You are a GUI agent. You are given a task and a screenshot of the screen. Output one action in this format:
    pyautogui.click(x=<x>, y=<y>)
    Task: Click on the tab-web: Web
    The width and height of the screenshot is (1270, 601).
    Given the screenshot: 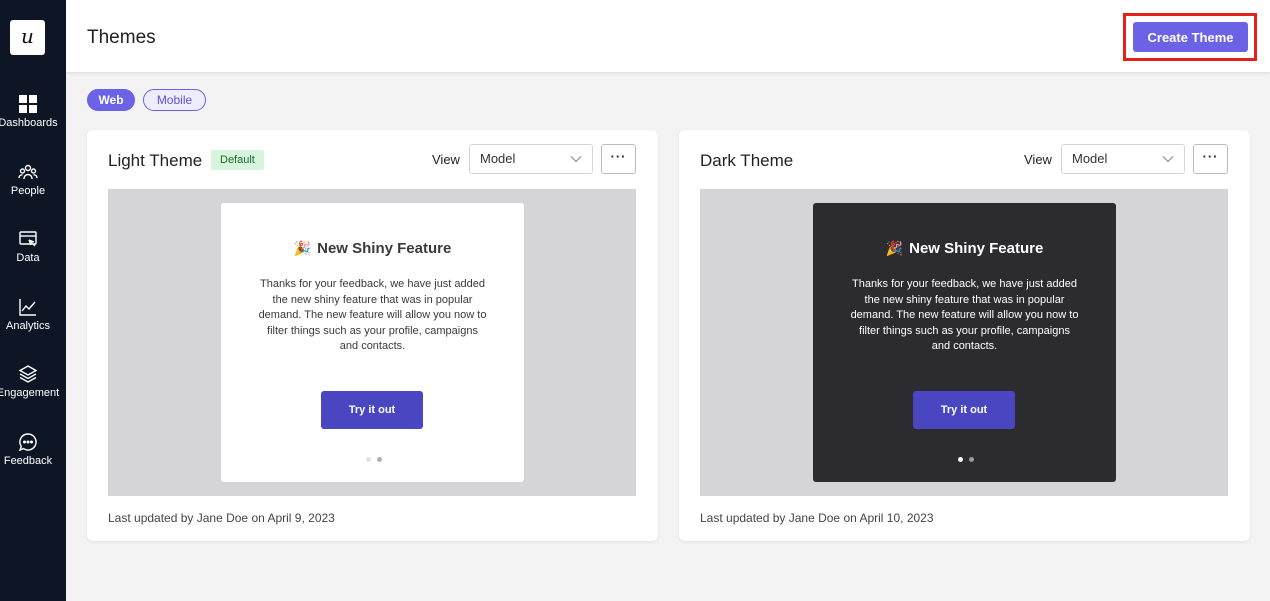 What is the action you would take?
    pyautogui.click(x=111, y=100)
    